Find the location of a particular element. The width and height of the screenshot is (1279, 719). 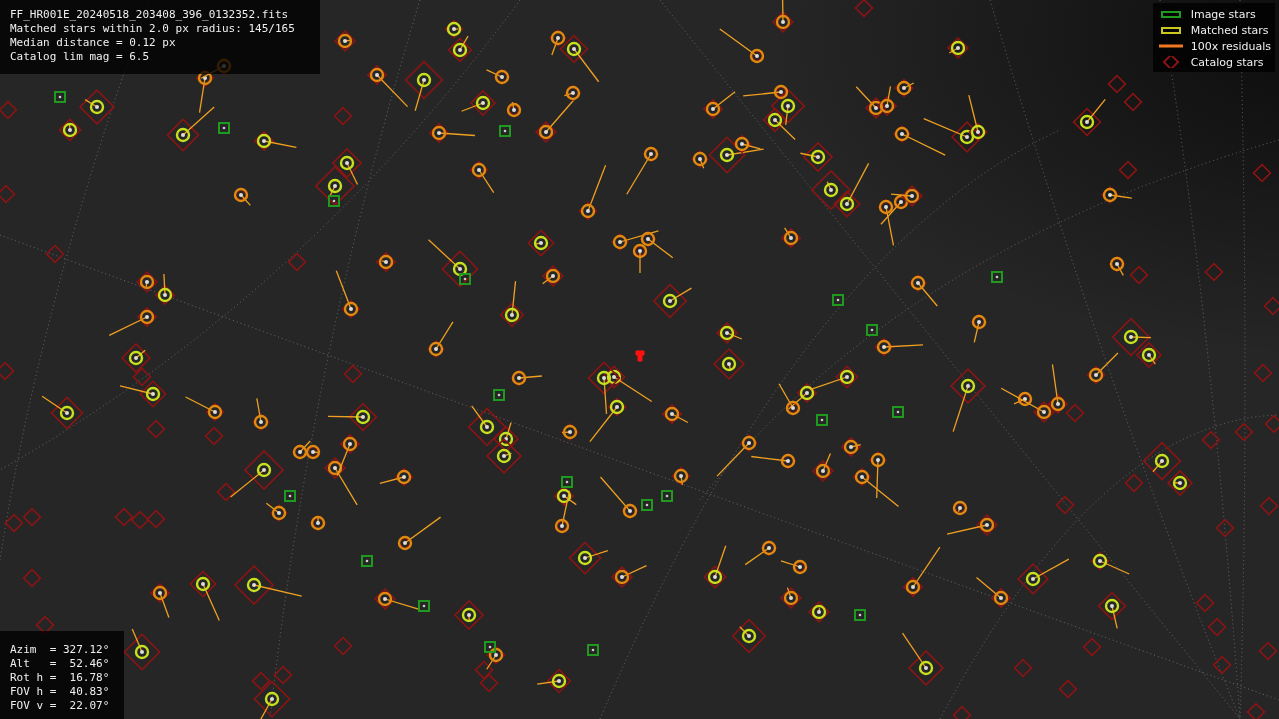

pointing-text: Rot h = 16.78° is located at coordinates (60, 678).